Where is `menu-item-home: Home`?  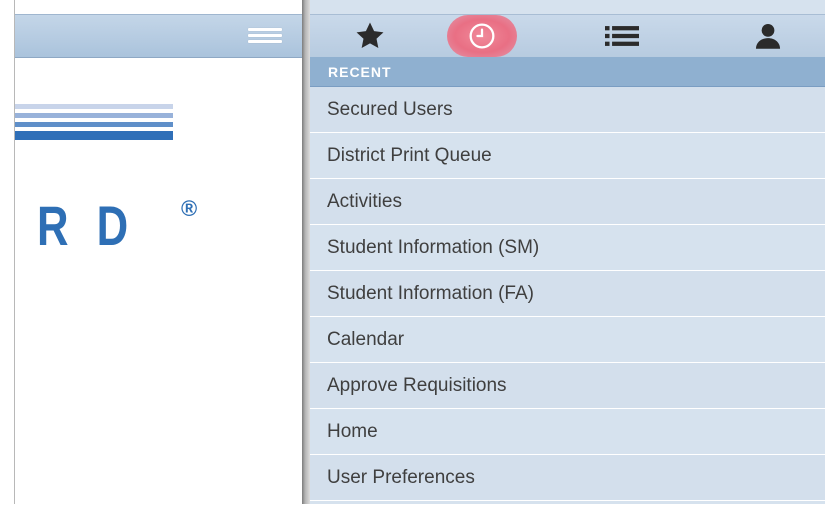 menu-item-home: Home is located at coordinates (567, 432).